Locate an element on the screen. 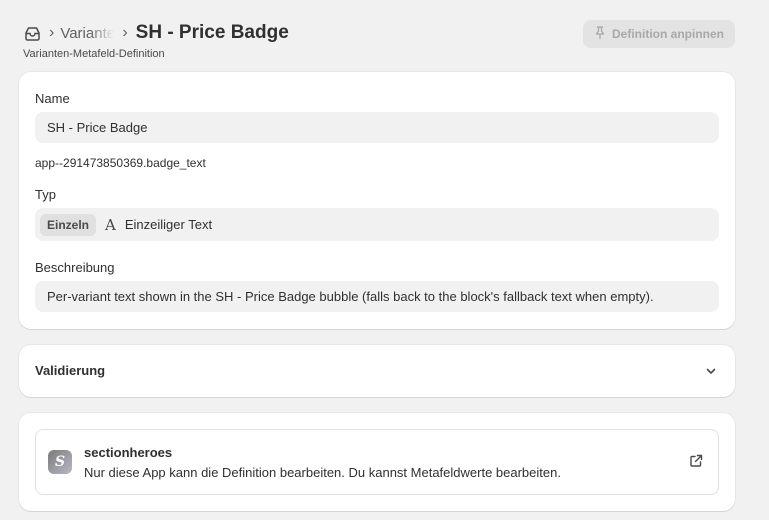 Image resolution: width=769 pixels, height=520 pixels. pin-definition-button: Definition anpinnen is located at coordinates (659, 34).